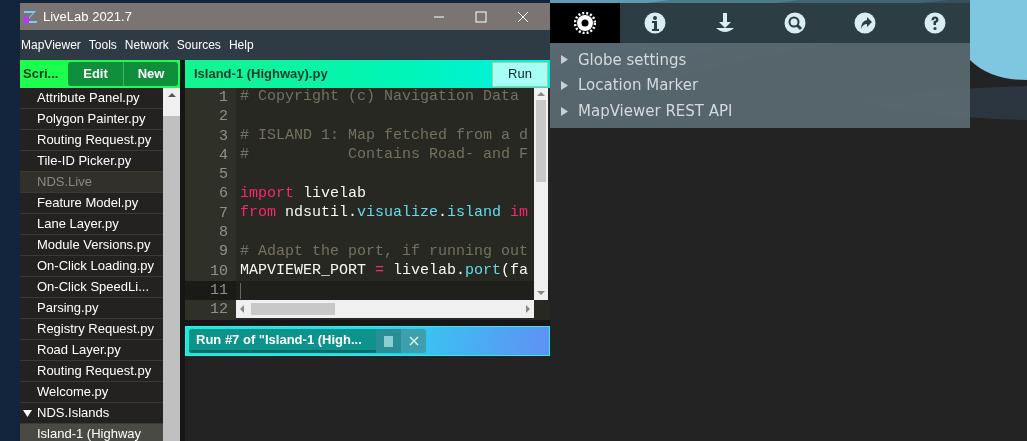 Image resolution: width=1027 pixels, height=441 pixels. What do you see at coordinates (210, 175) in the screenshot?
I see `line-number: 5` at bounding box center [210, 175].